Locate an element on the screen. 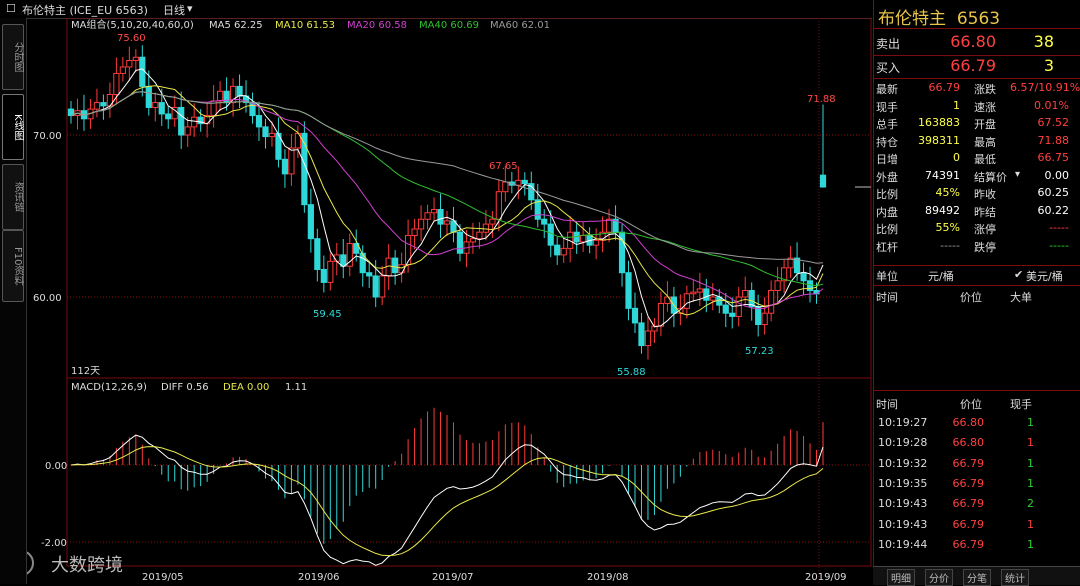  watermark-logo: 大数跨境 is located at coordinates (75, 563).